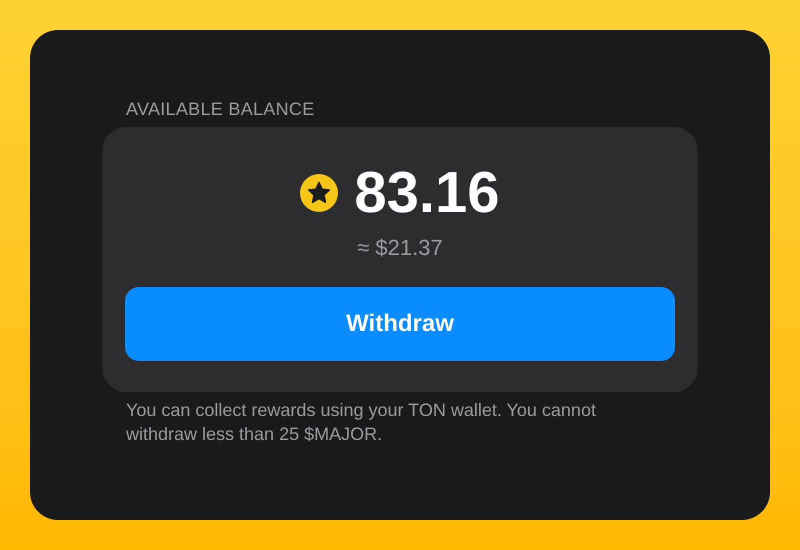 The image size is (800, 550). What do you see at coordinates (427, 193) in the screenshot?
I see `balance-amount: 83.16` at bounding box center [427, 193].